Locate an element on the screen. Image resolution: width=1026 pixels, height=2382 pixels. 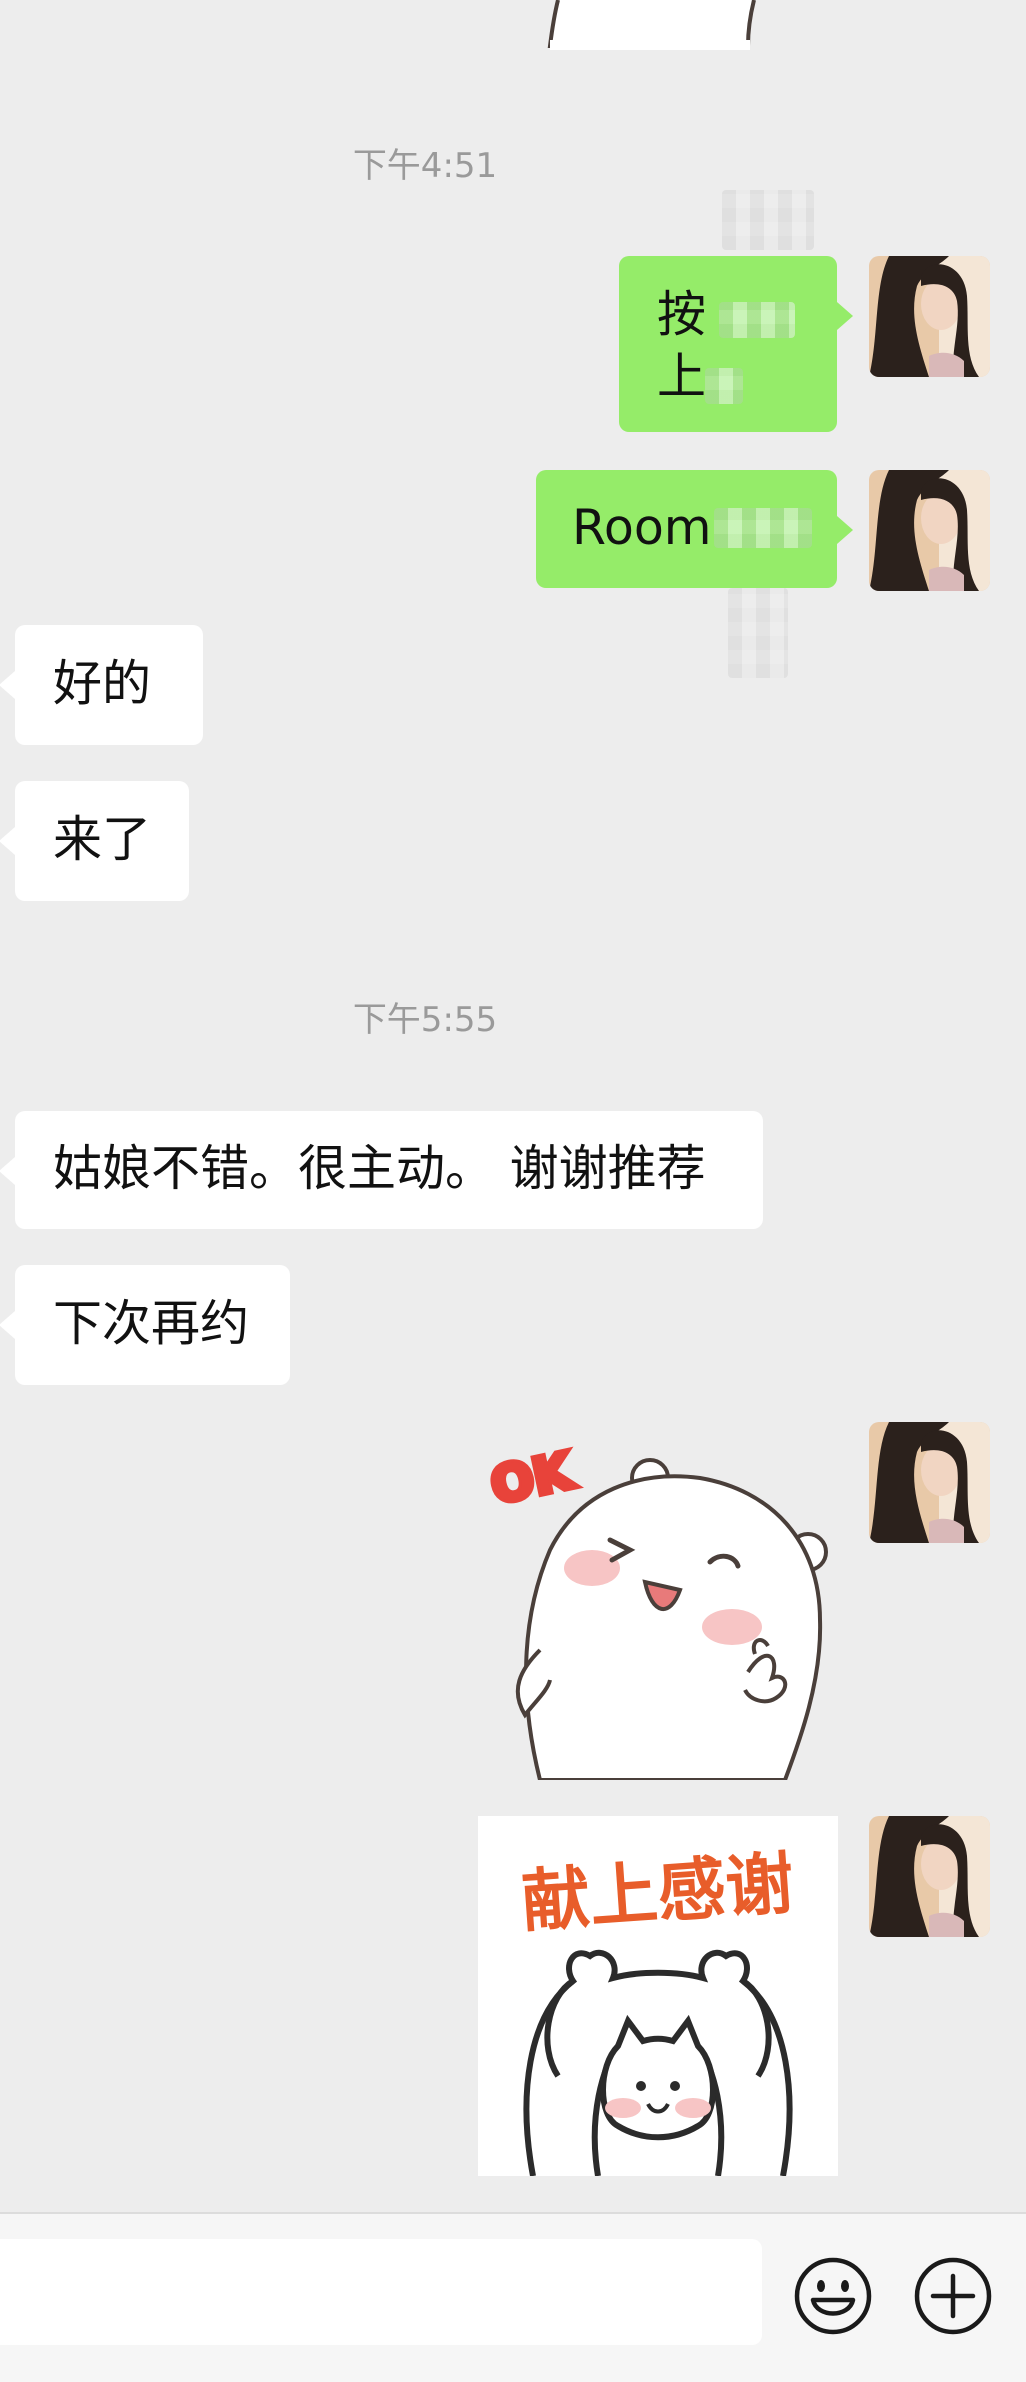
timestamp: 下午4:51 is located at coordinates (425, 166).